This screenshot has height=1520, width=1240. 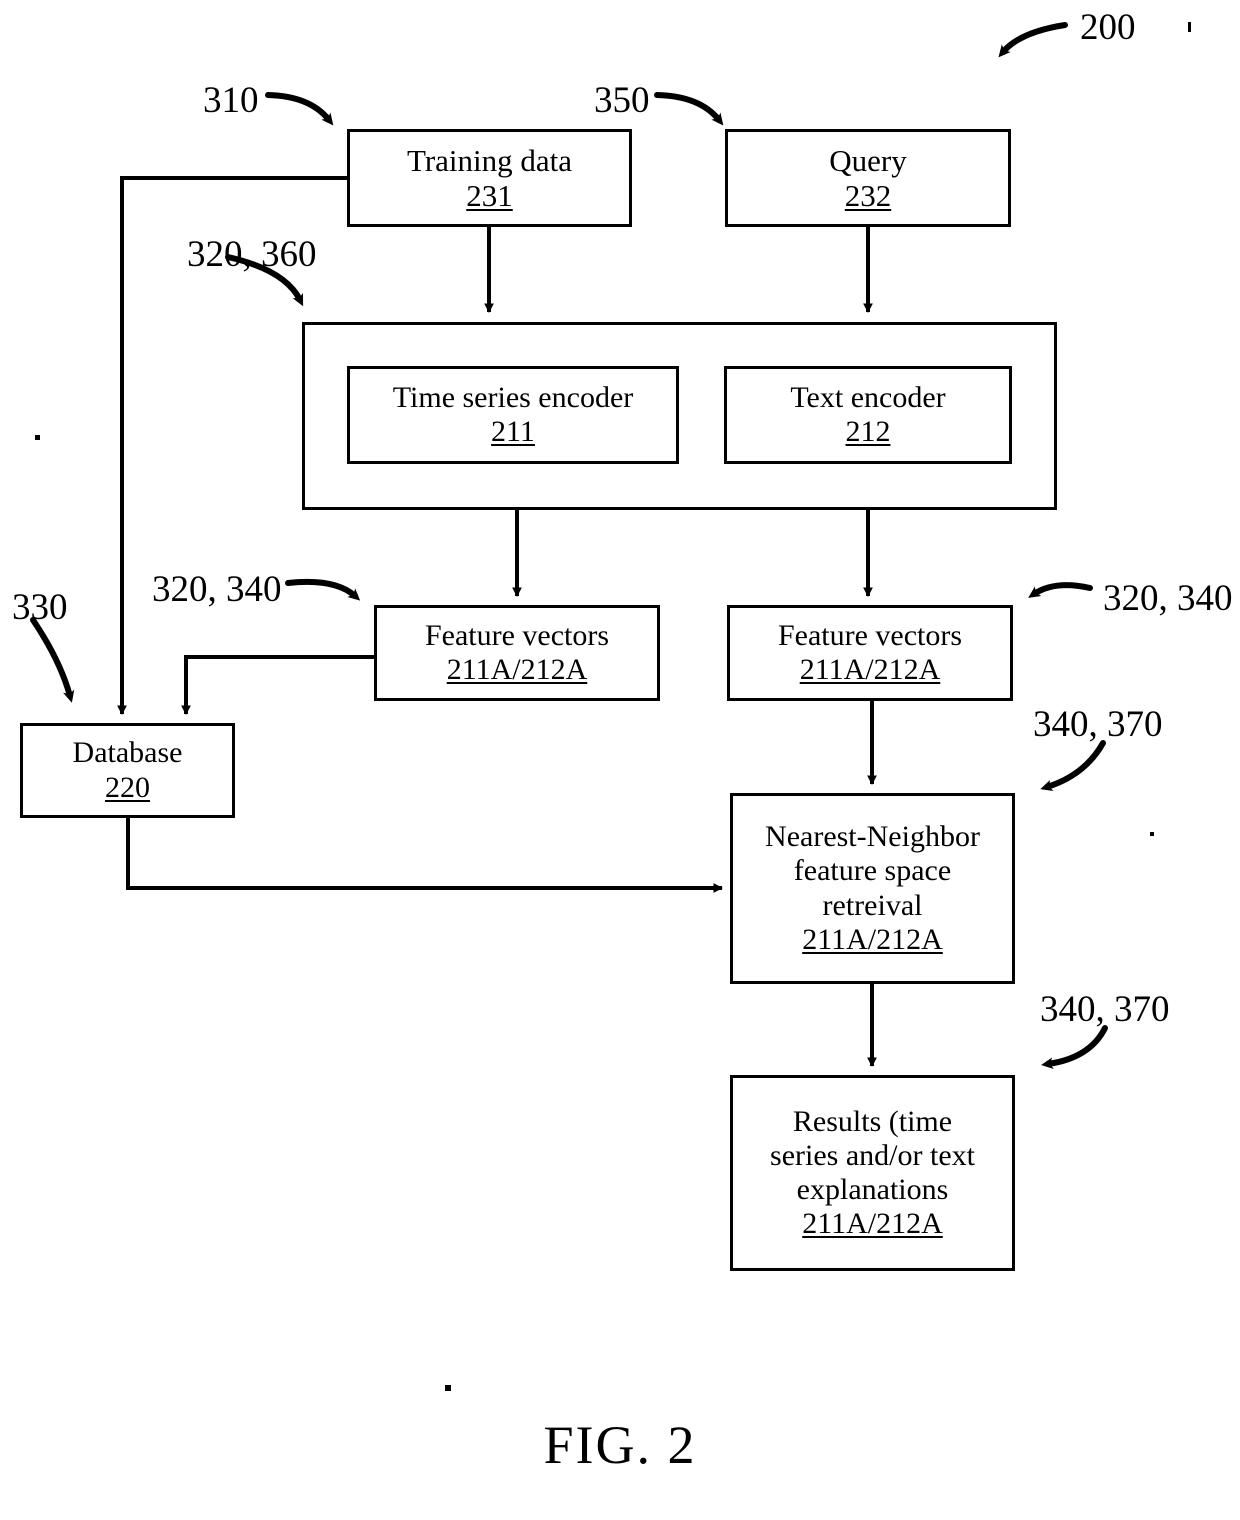 What do you see at coordinates (872, 837) in the screenshot?
I see `box-nearest-neighbor-line1: Nearest-Neighbor` at bounding box center [872, 837].